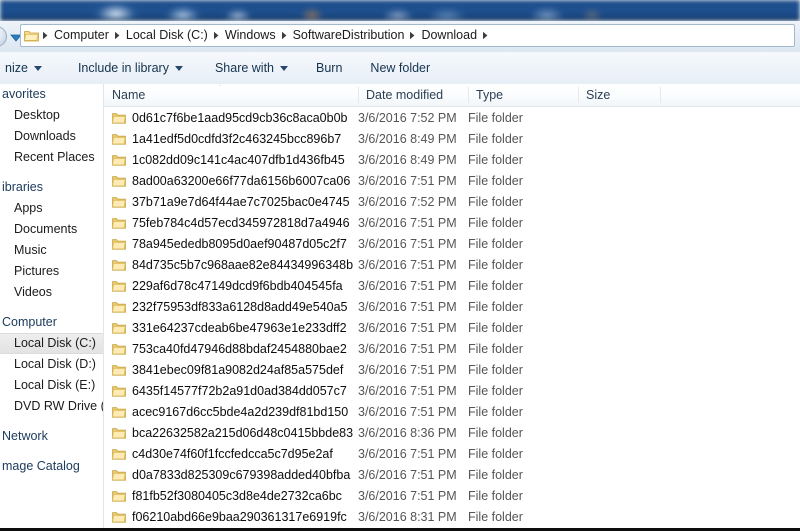 Image resolution: width=800 pixels, height=531 pixels. I want to click on file-name-cell: 232f75953df833a6128d8add49e540a5, so click(230, 306).